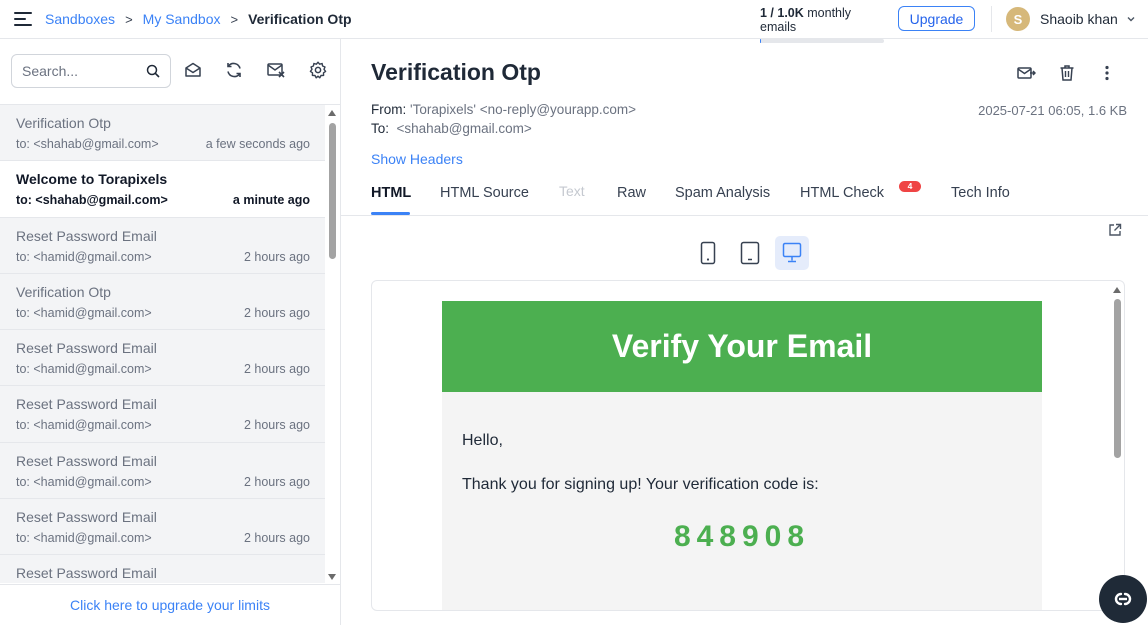 This screenshot has width=1148, height=625. I want to click on date-size: 2025-07-21 06:05, 1.6 KB, so click(1052, 110).